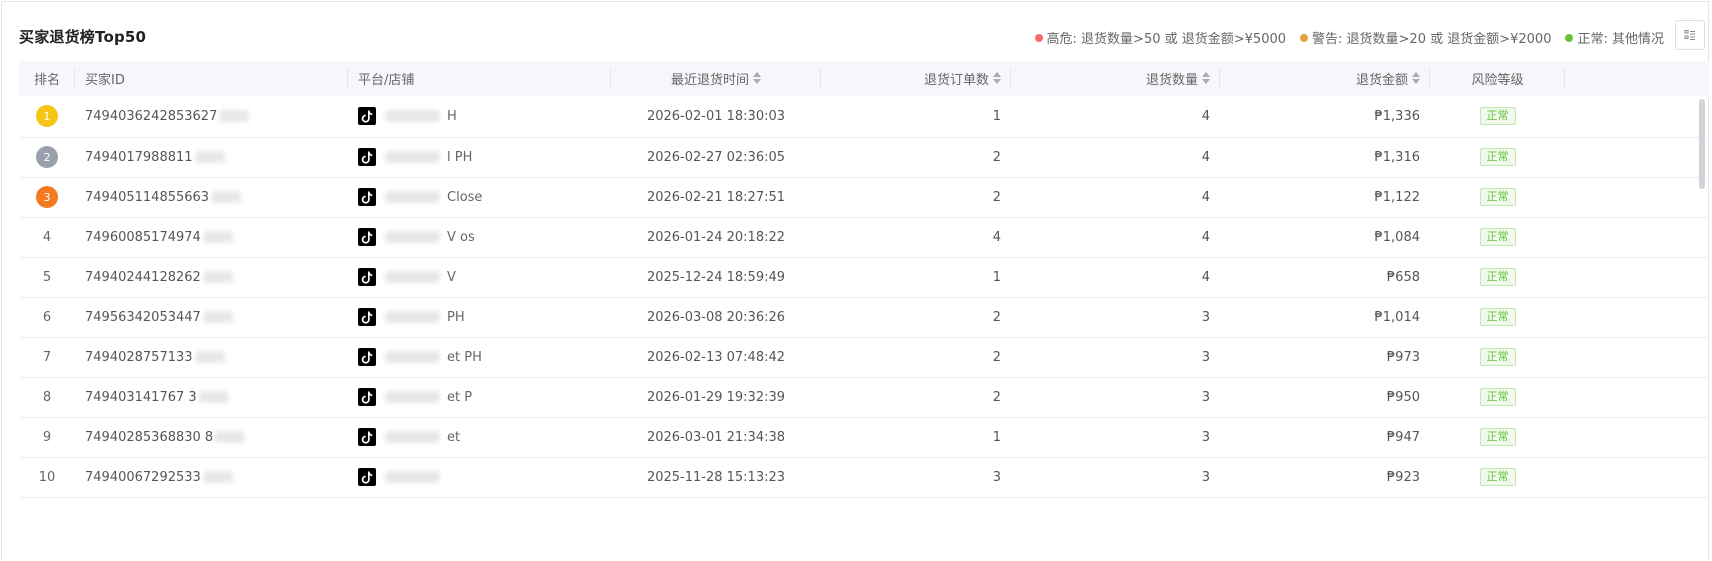  I want to click on rank-value: 9, so click(47, 437).